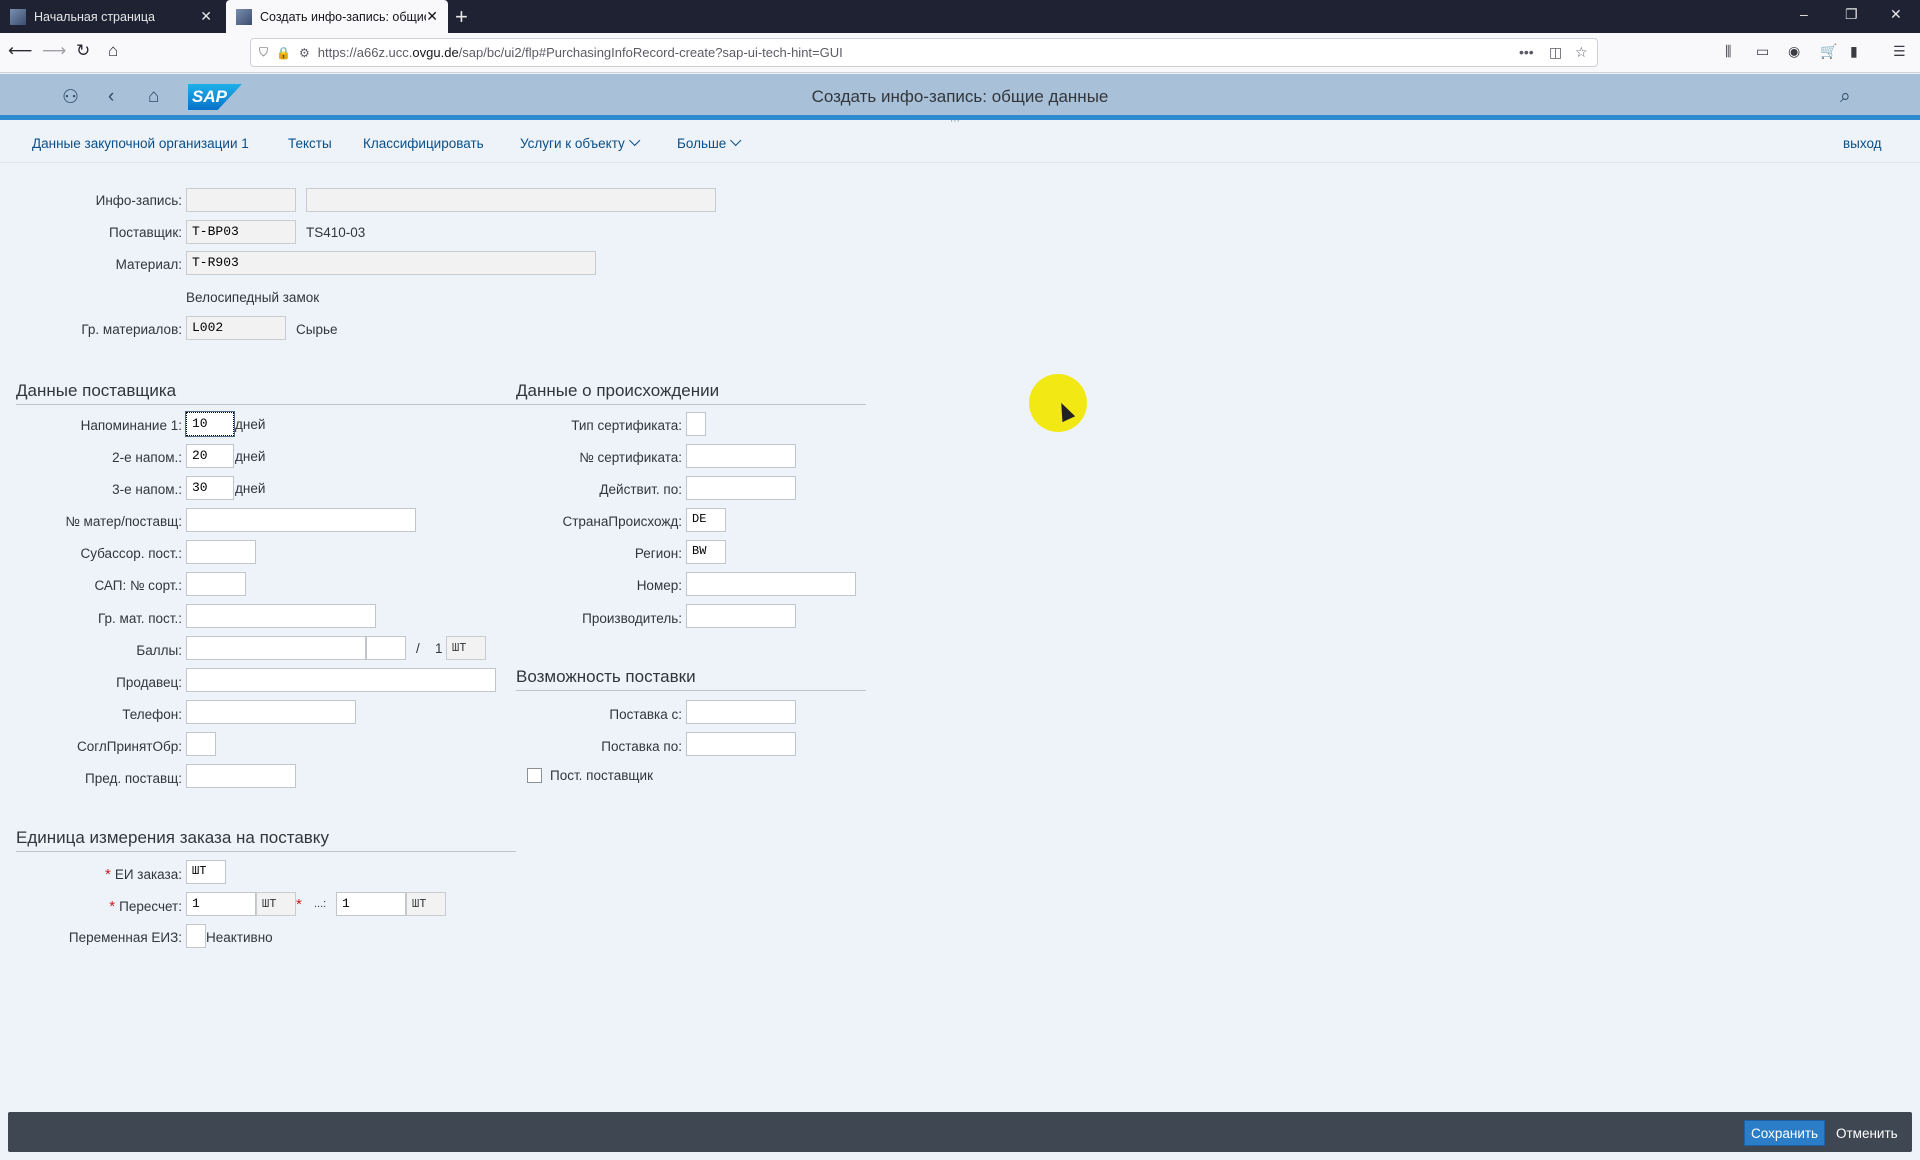 The image size is (1920, 1160). I want to click on vendor-mat-no-field, so click(301, 520).